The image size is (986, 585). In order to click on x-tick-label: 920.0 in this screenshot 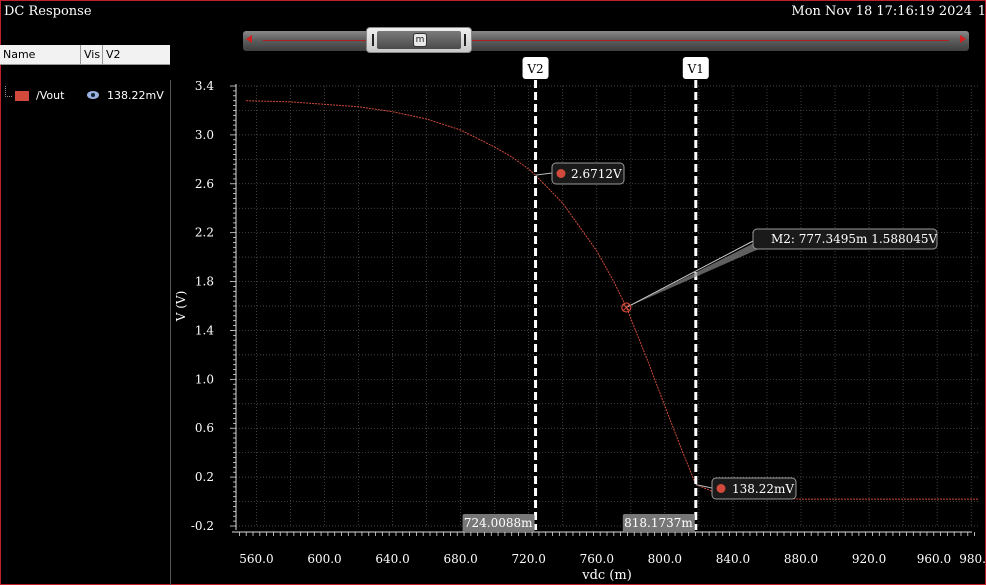, I will do `click(869, 559)`.